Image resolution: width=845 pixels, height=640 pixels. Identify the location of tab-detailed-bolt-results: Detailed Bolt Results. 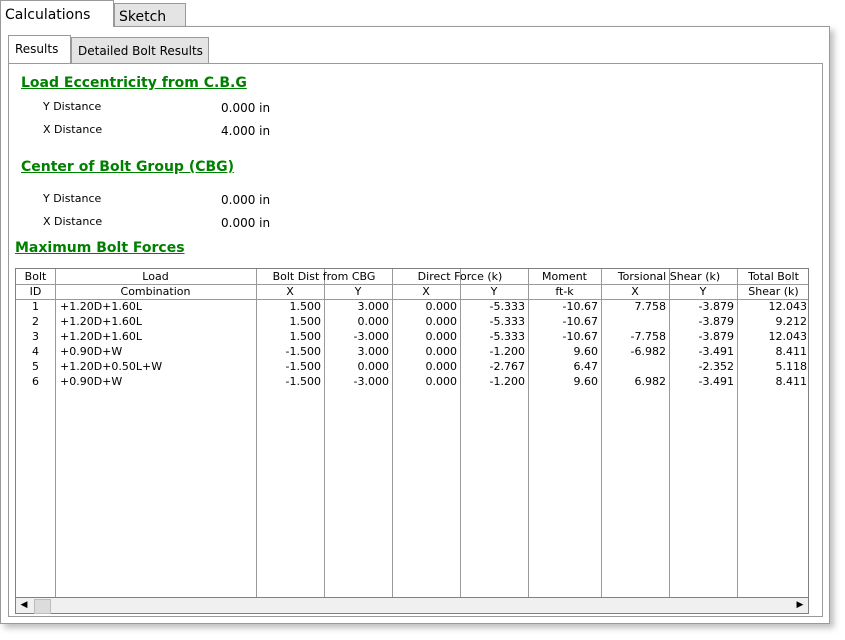
(140, 50).